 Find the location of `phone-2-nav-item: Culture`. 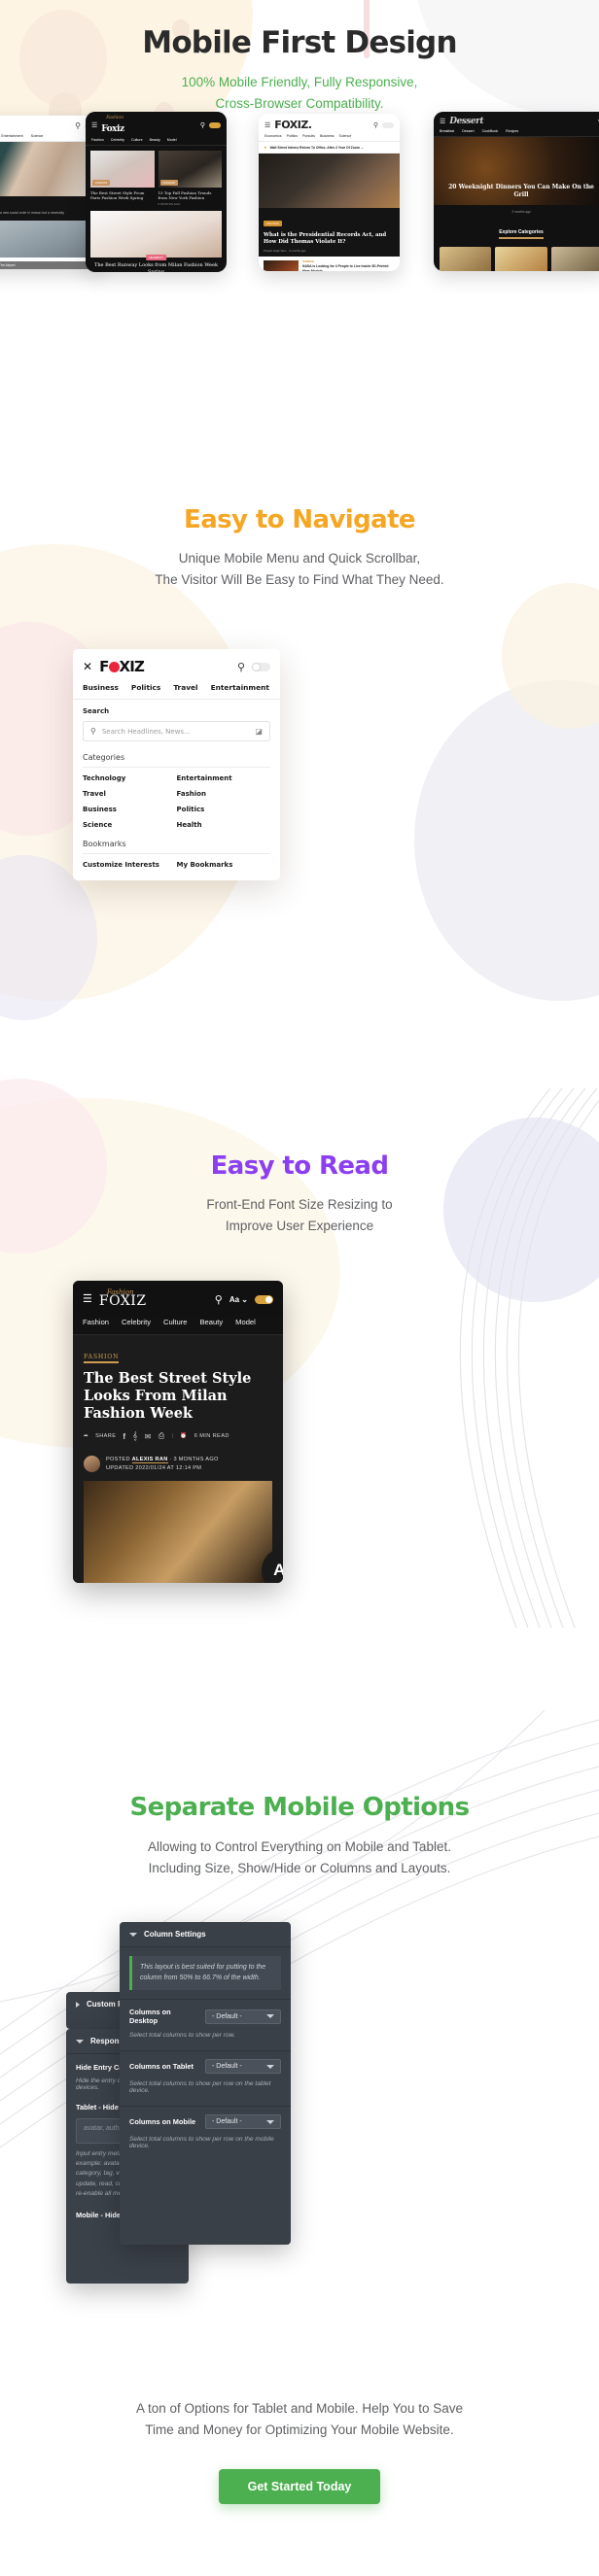

phone-2-nav-item: Culture is located at coordinates (137, 140).